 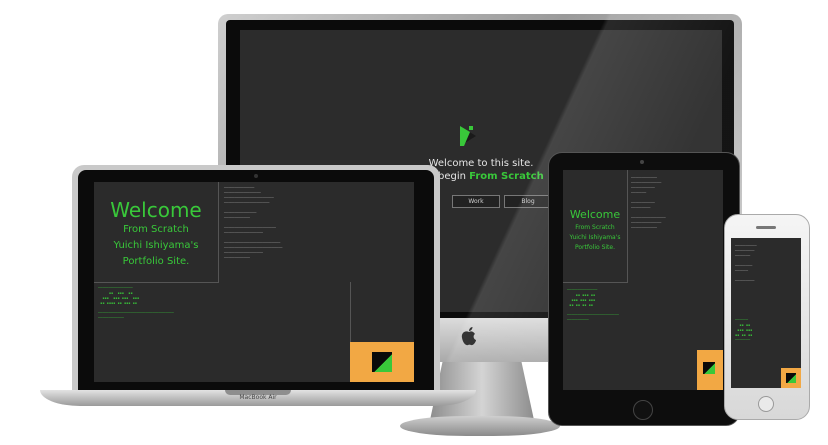 I want to click on ipad-logo-tile, so click(x=710, y=370).